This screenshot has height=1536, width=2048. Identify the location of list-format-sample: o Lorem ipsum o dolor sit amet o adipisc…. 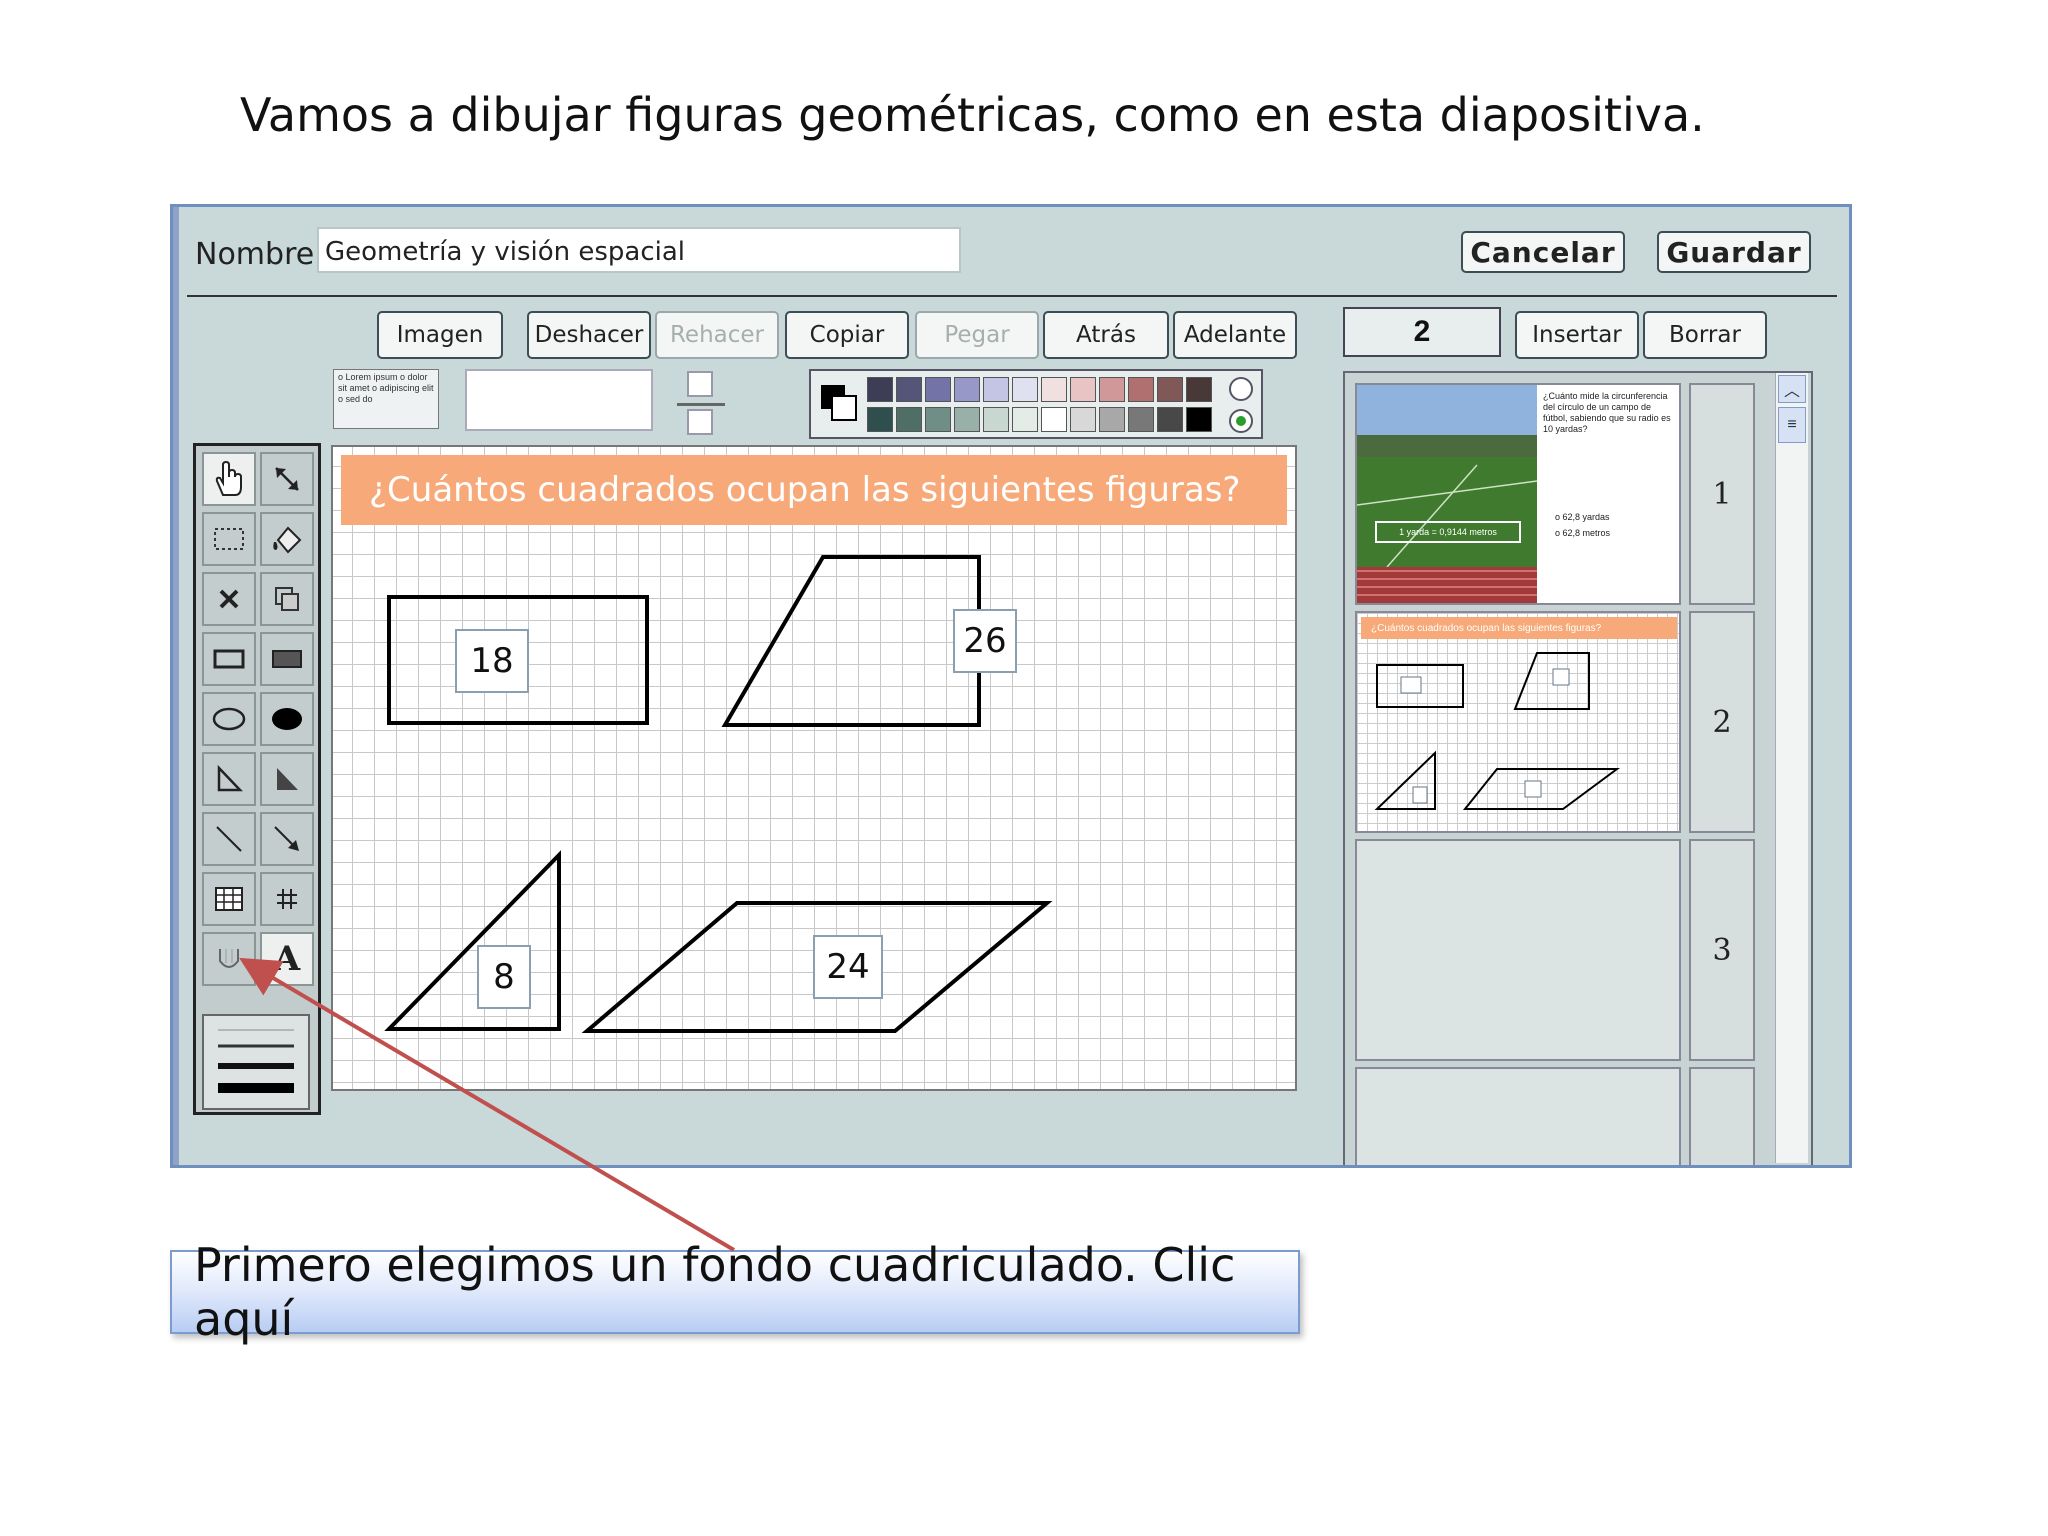
(386, 399).